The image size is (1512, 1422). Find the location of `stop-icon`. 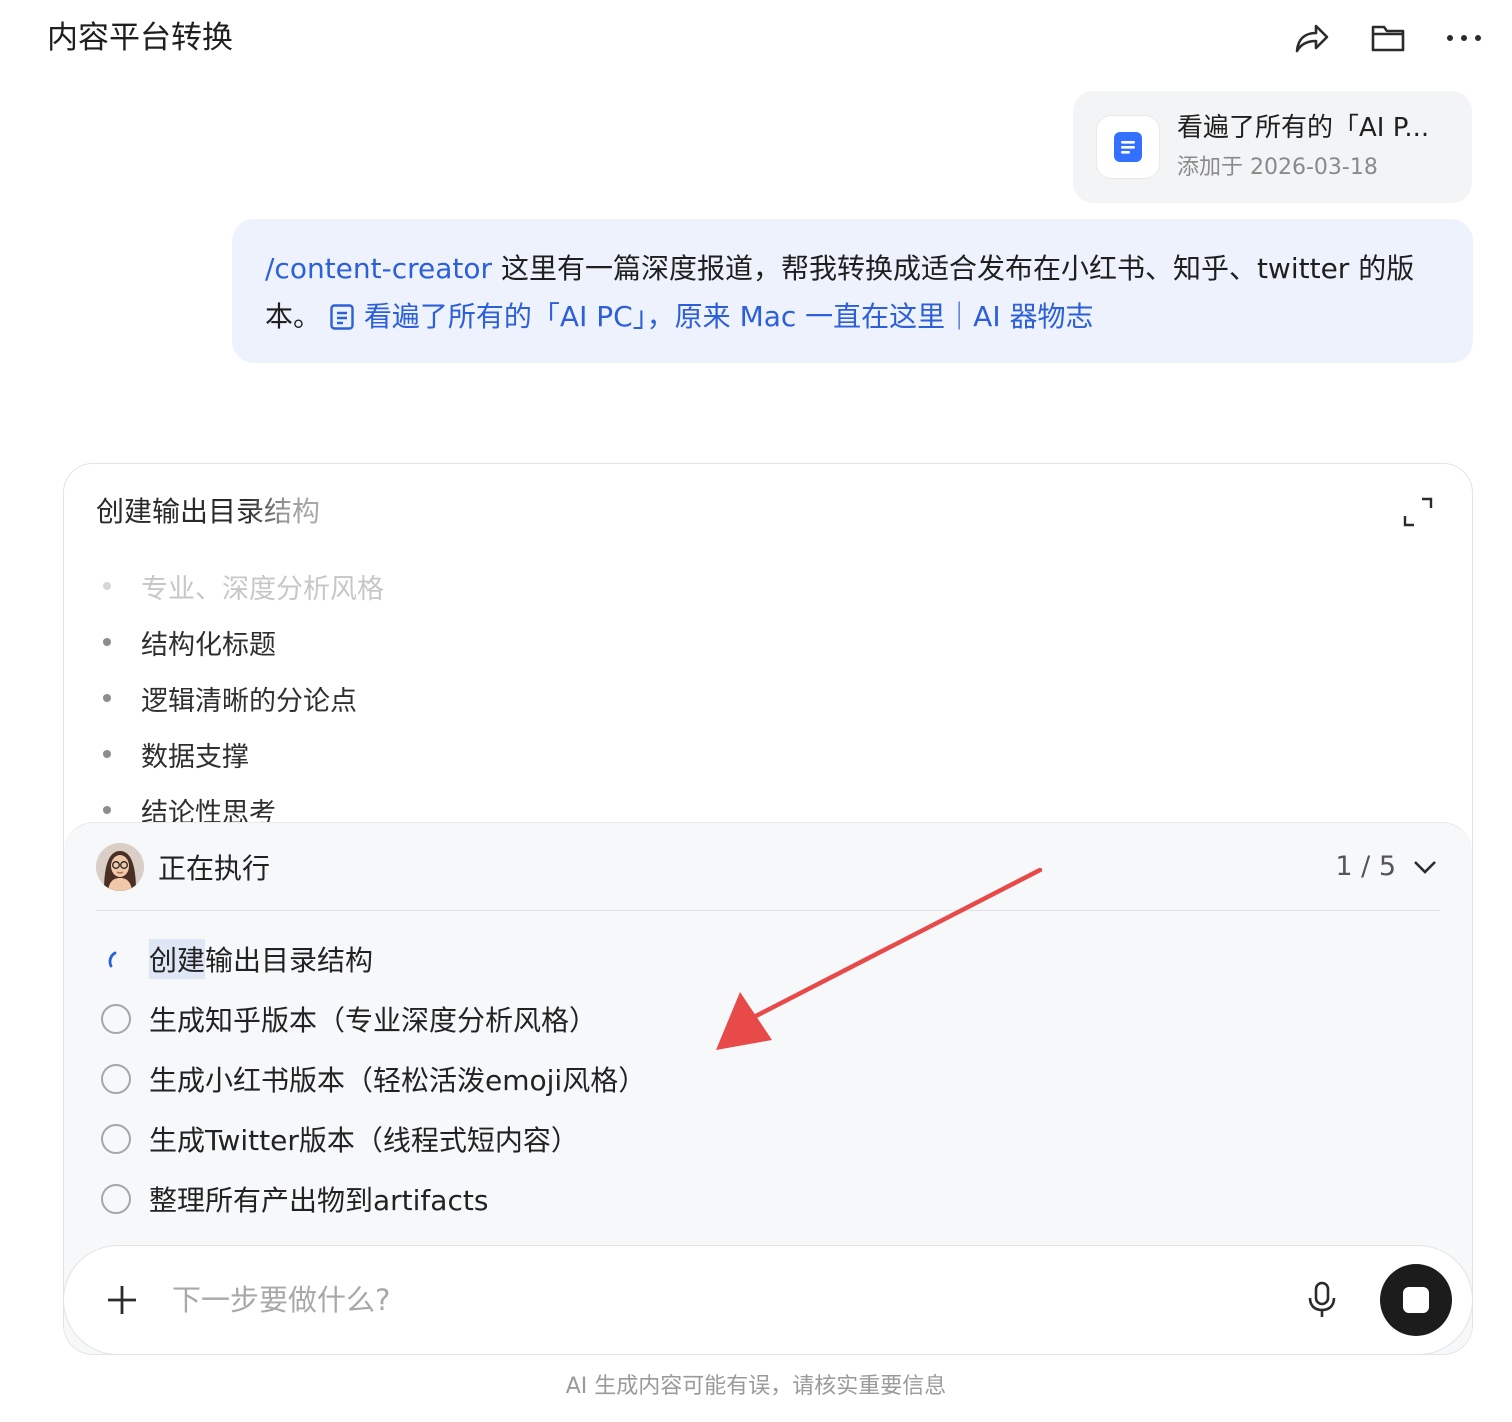

stop-icon is located at coordinates (1416, 1300).